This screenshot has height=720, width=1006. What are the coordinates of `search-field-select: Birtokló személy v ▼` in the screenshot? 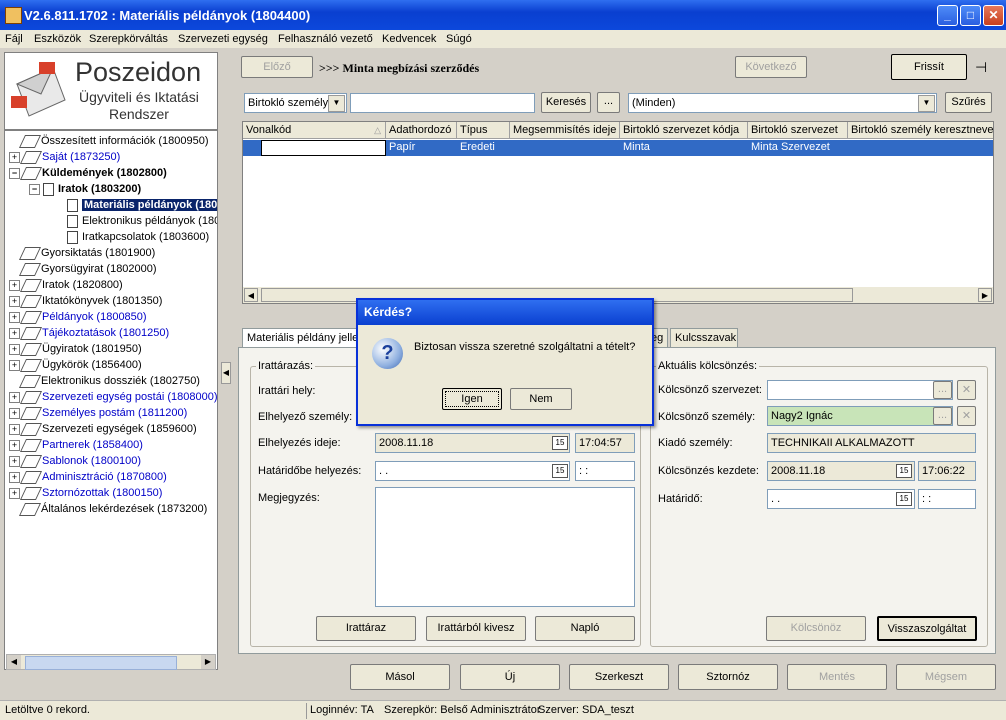 It's located at (295, 103).